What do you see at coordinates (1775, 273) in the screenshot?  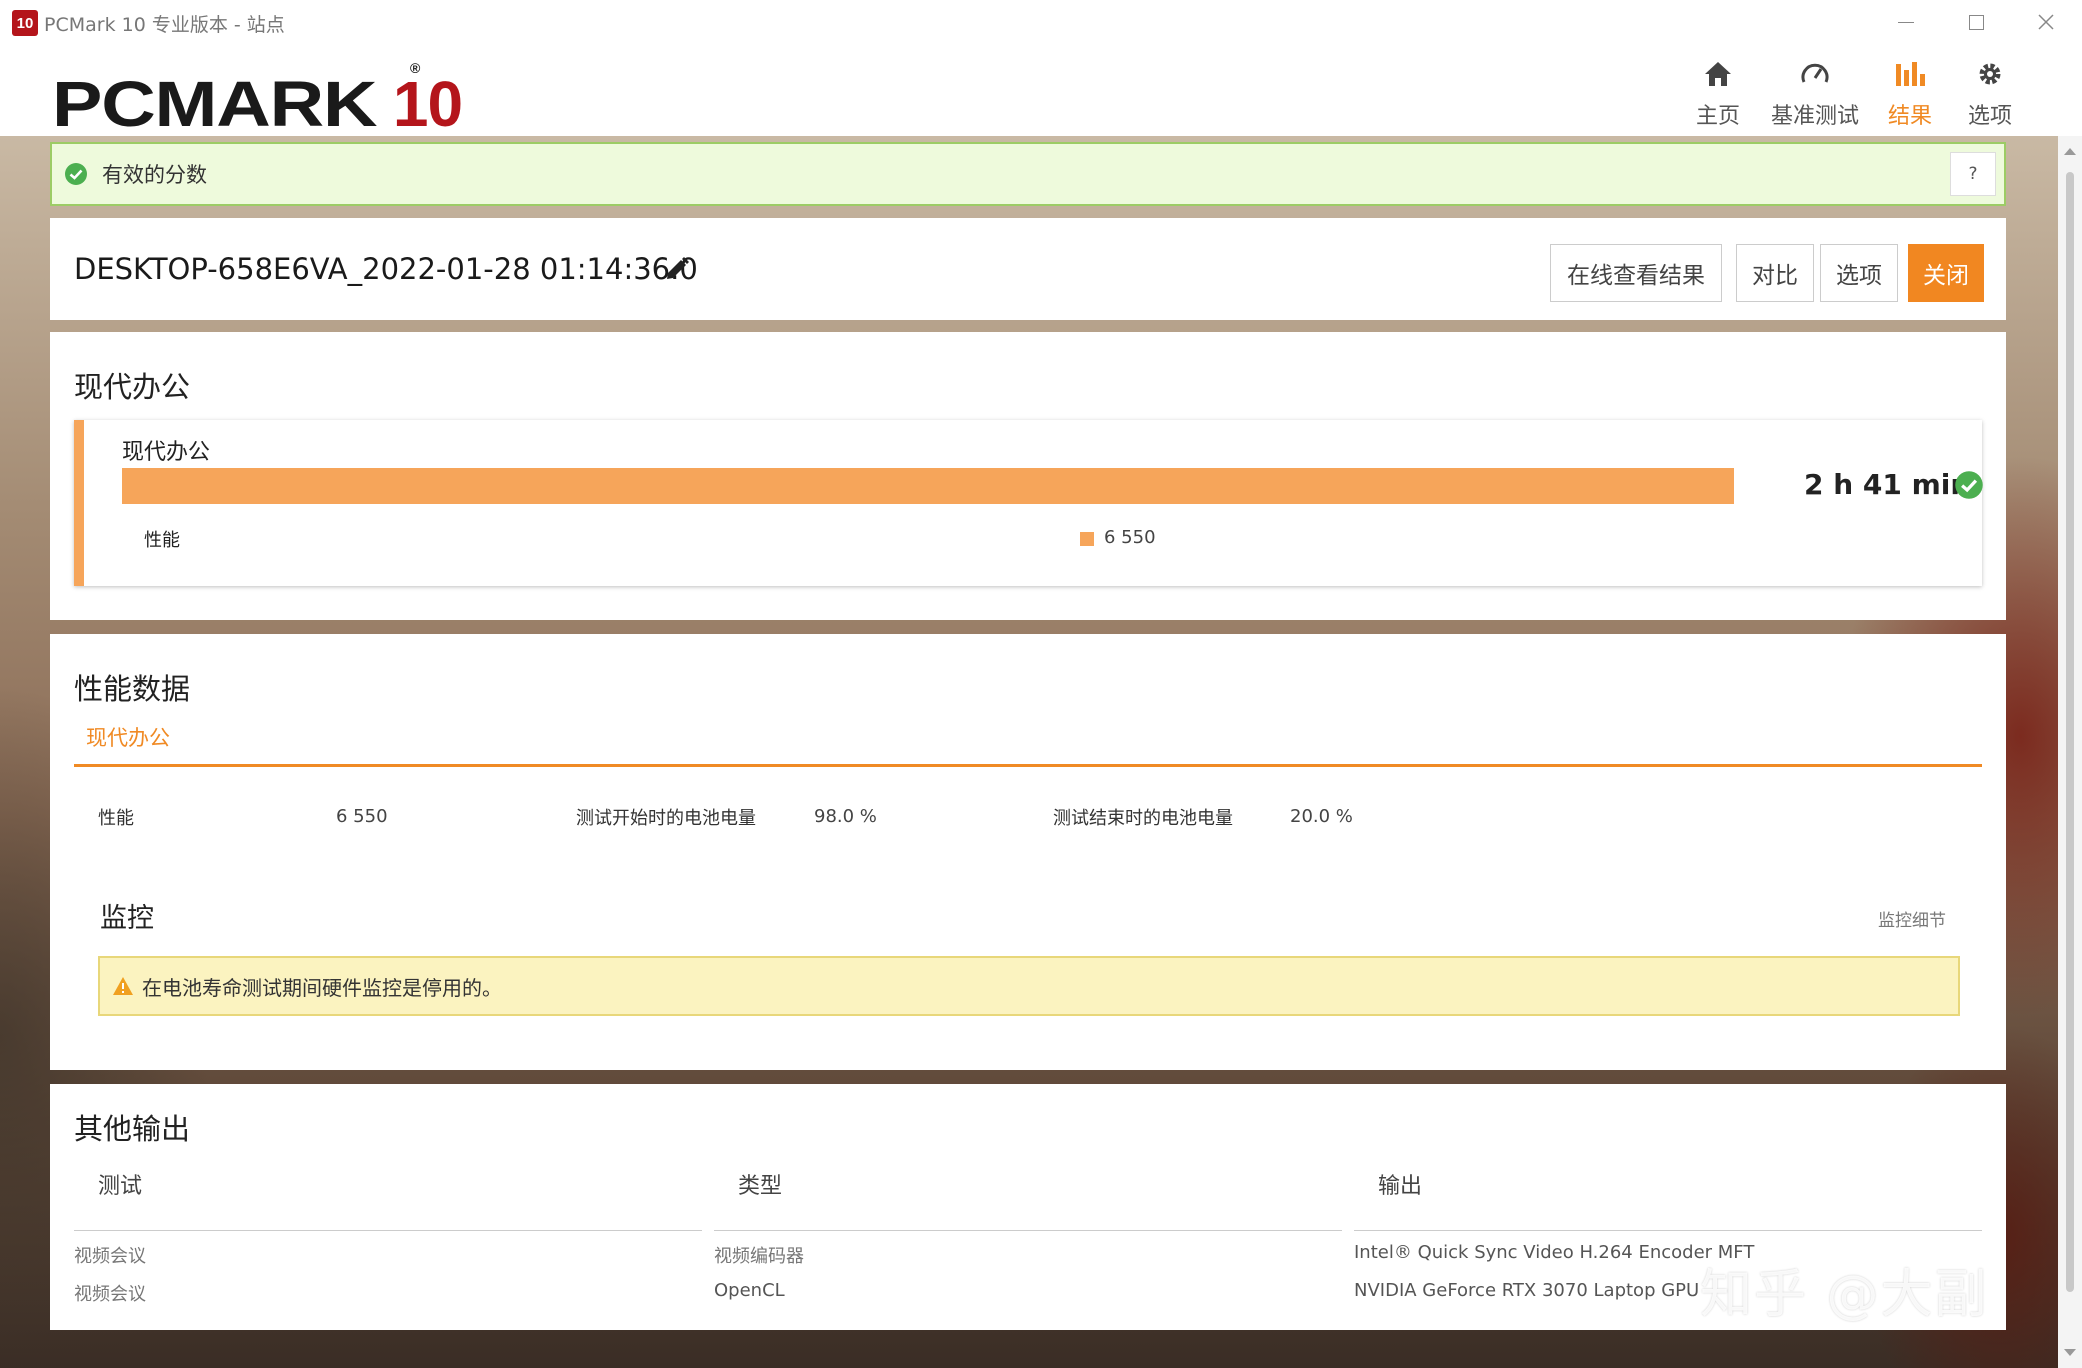 I see `compare-button: 对比` at bounding box center [1775, 273].